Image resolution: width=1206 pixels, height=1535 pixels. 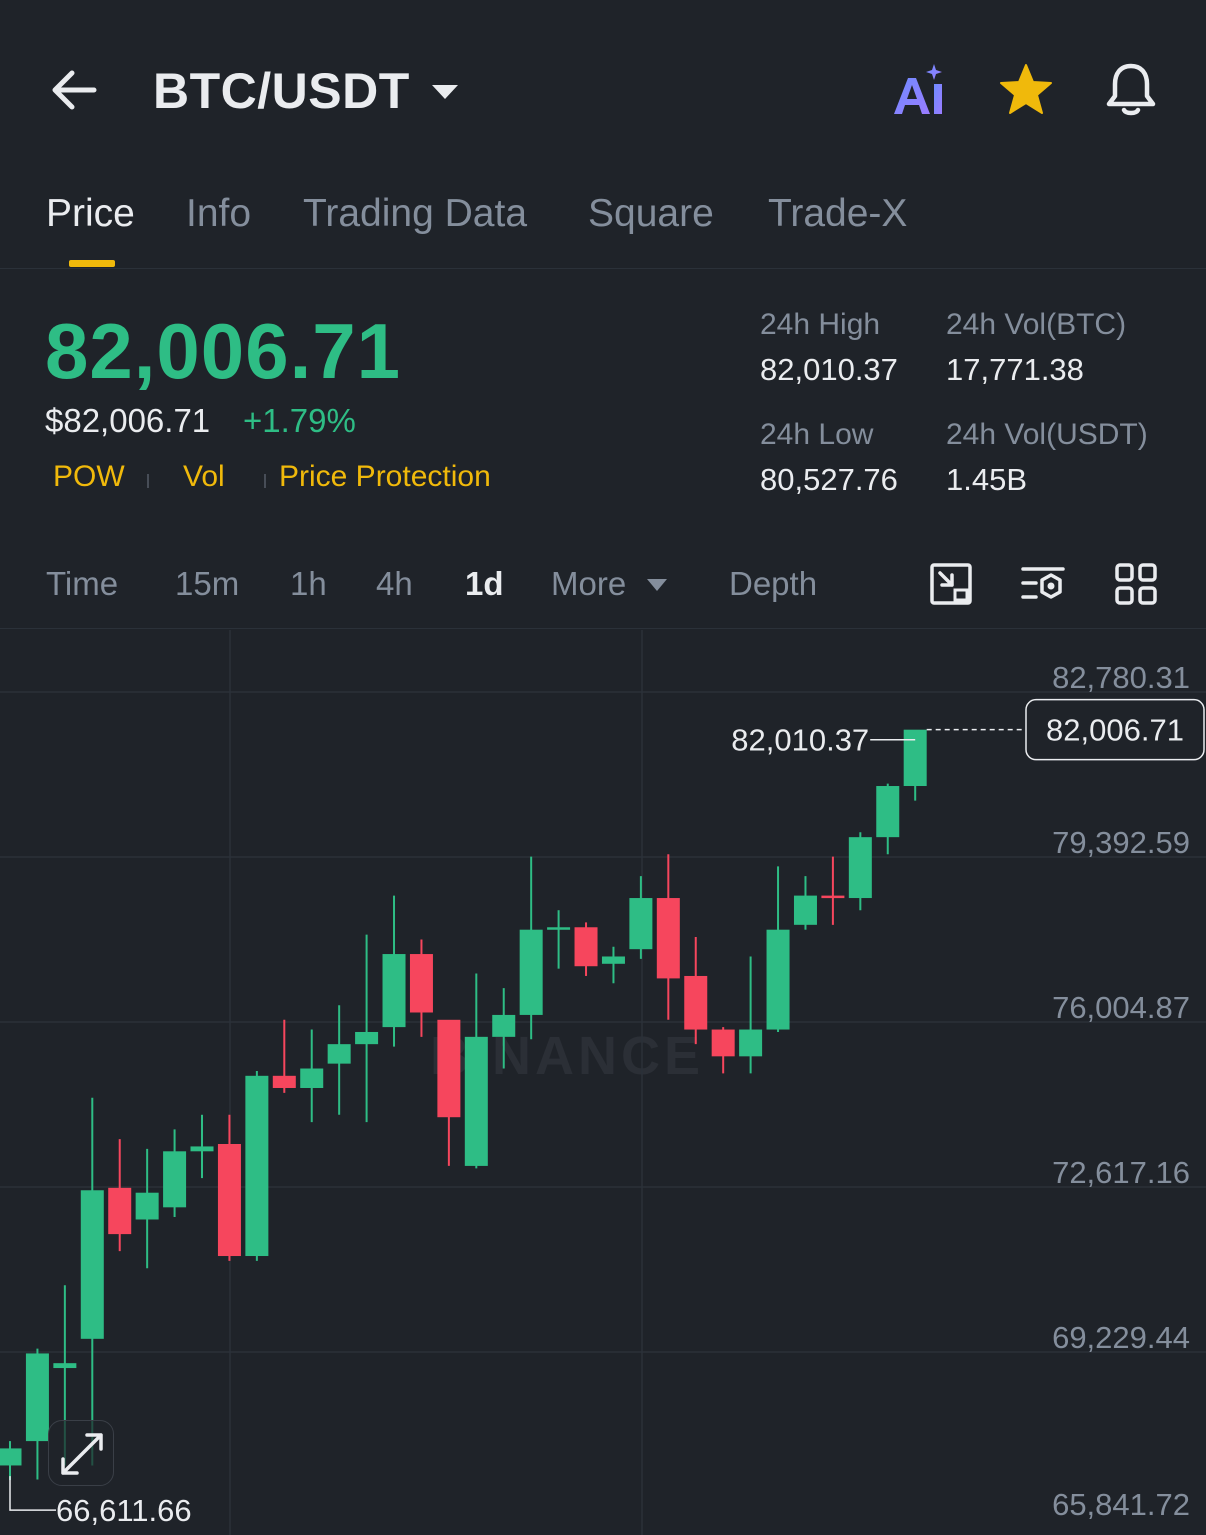 I want to click on interval-4h: 4h, so click(x=394, y=584).